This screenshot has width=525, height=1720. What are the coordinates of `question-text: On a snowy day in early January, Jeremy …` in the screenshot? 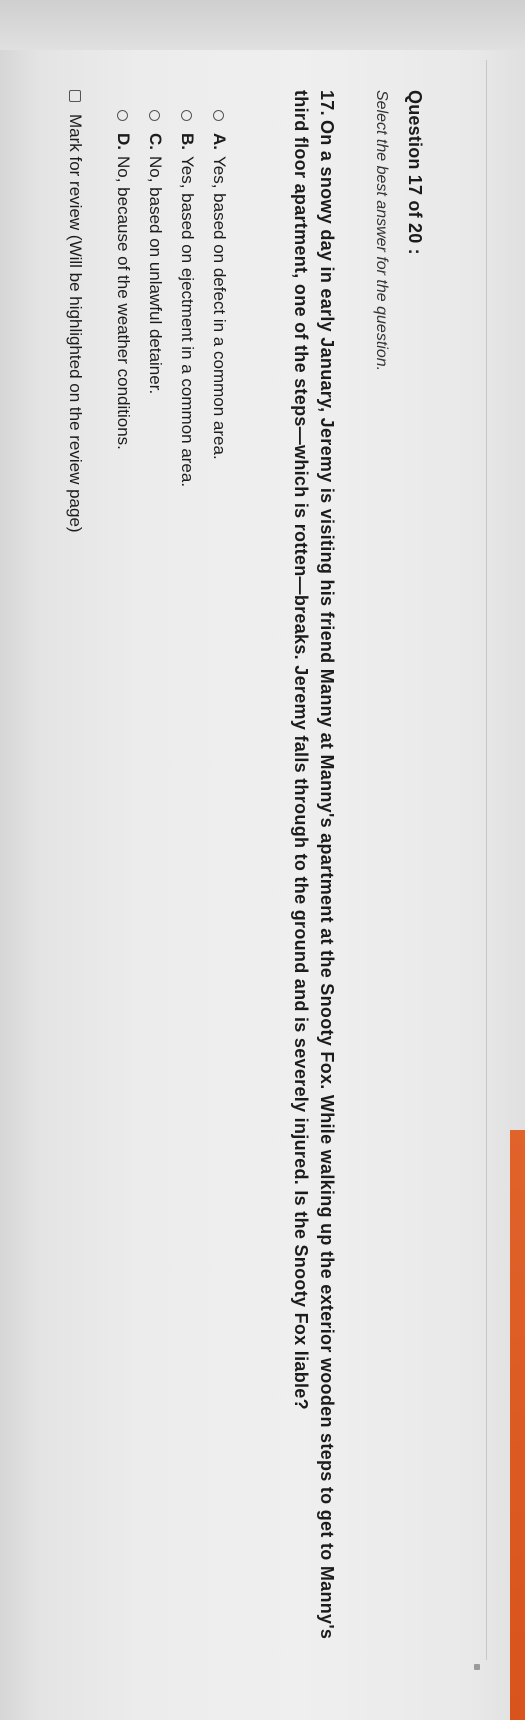 It's located at (314, 865).